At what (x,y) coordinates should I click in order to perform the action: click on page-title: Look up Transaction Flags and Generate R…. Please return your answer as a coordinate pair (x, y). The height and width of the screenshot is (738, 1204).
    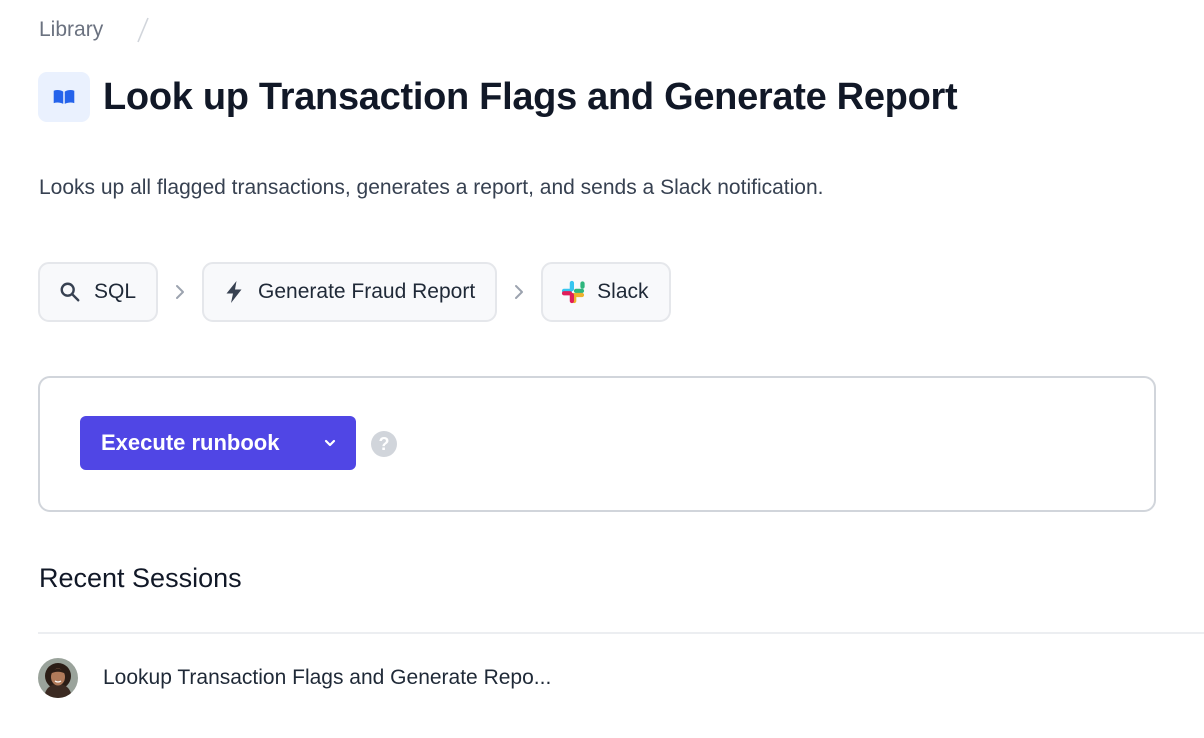
    Looking at the image, I should click on (530, 96).